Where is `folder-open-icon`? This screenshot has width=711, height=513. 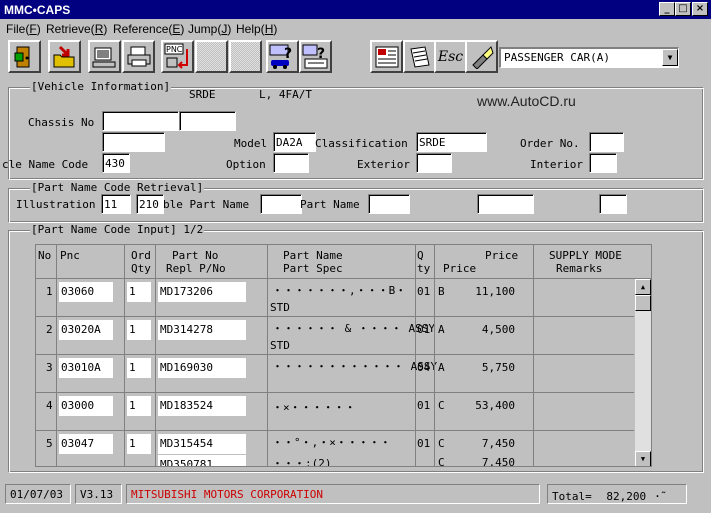
folder-open-icon is located at coordinates (63, 56).